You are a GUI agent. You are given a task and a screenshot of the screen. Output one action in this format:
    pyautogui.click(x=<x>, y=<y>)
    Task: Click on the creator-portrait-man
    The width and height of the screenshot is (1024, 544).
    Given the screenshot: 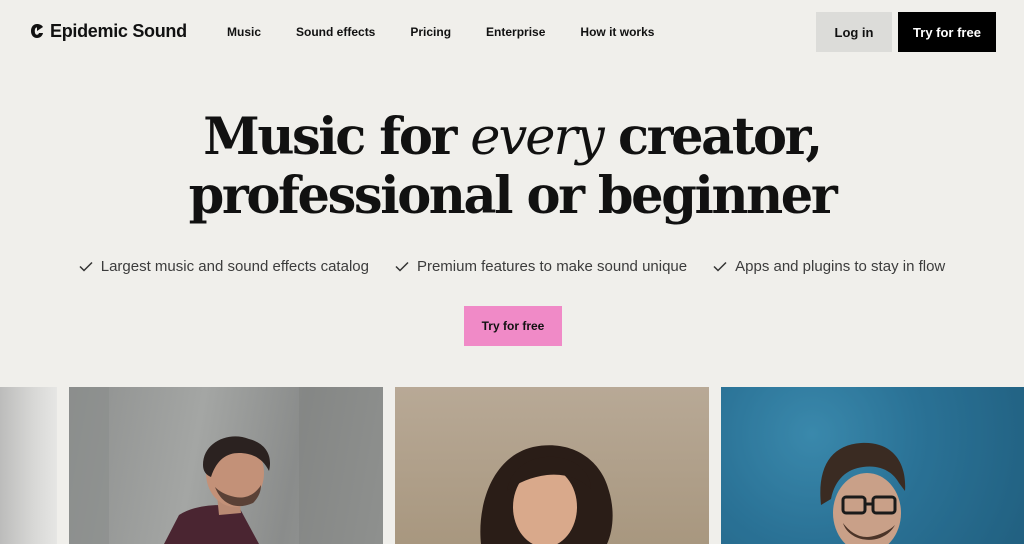 What is the action you would take?
    pyautogui.click(x=226, y=465)
    